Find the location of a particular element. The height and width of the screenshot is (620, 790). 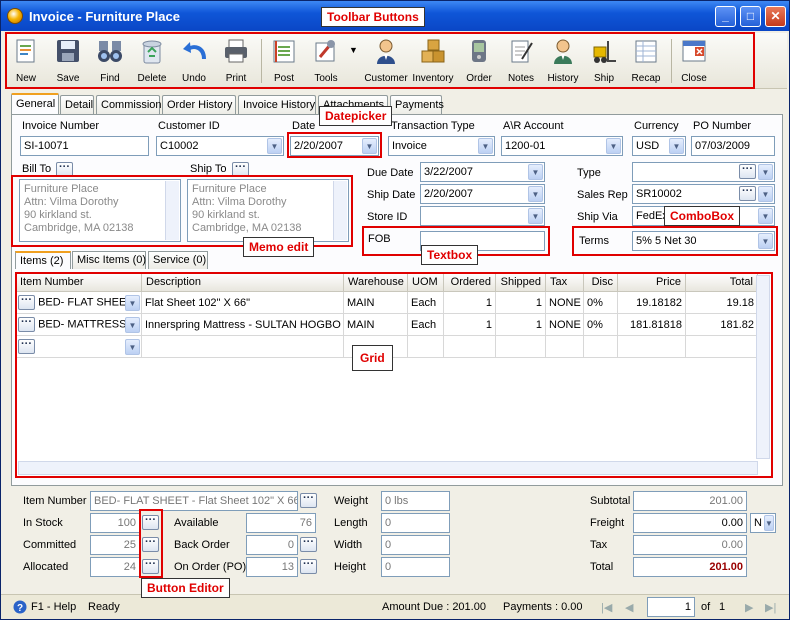

ship-via-label: Ship Via is located at coordinates (597, 217).